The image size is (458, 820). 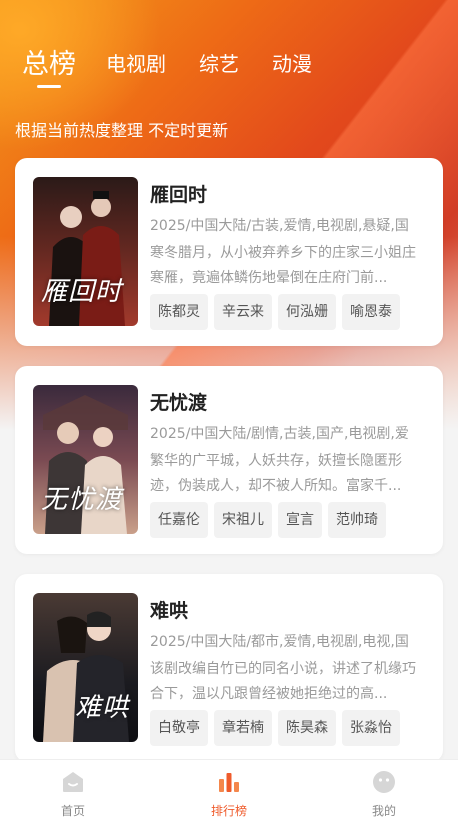 I want to click on drama-title: 无忧渡, so click(x=178, y=401).